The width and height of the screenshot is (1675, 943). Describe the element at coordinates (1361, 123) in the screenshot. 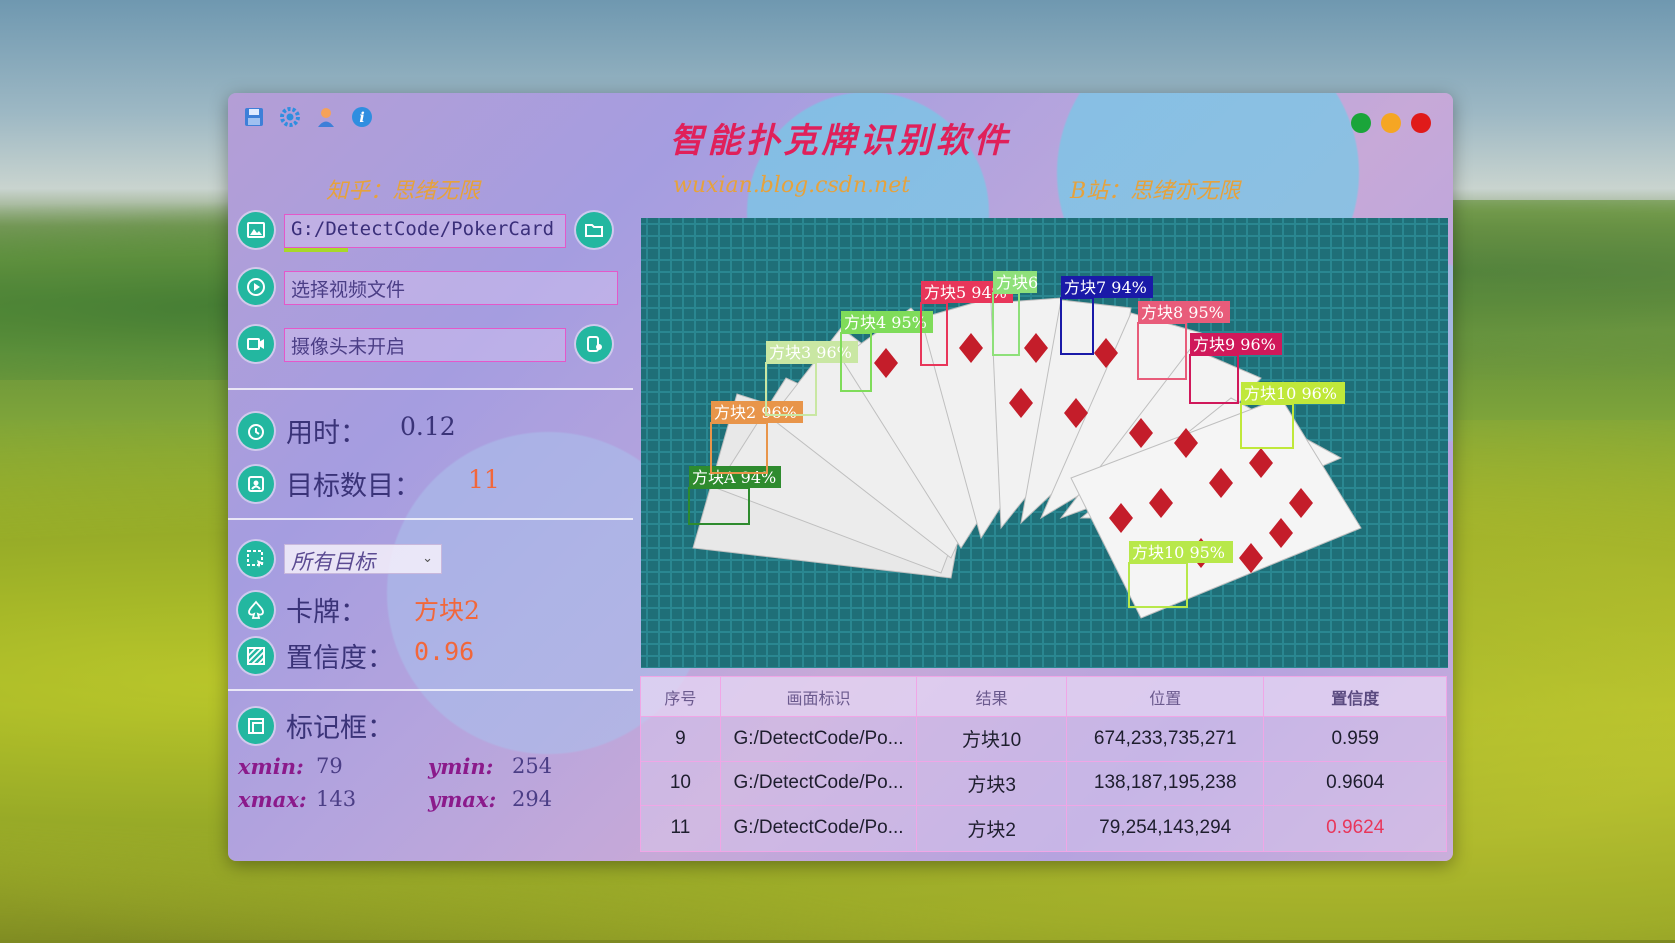

I see `minimize-button` at that location.